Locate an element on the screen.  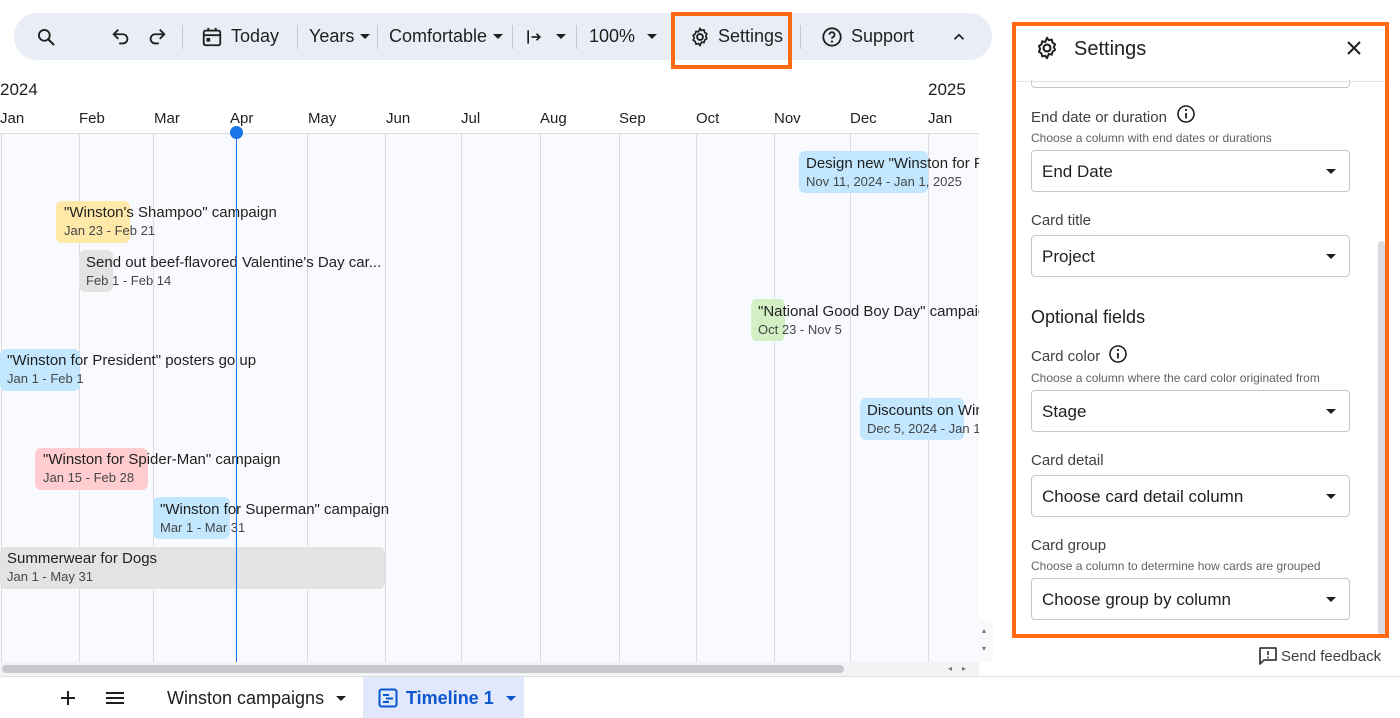
card-group-select: Choose group by column is located at coordinates (1190, 599).